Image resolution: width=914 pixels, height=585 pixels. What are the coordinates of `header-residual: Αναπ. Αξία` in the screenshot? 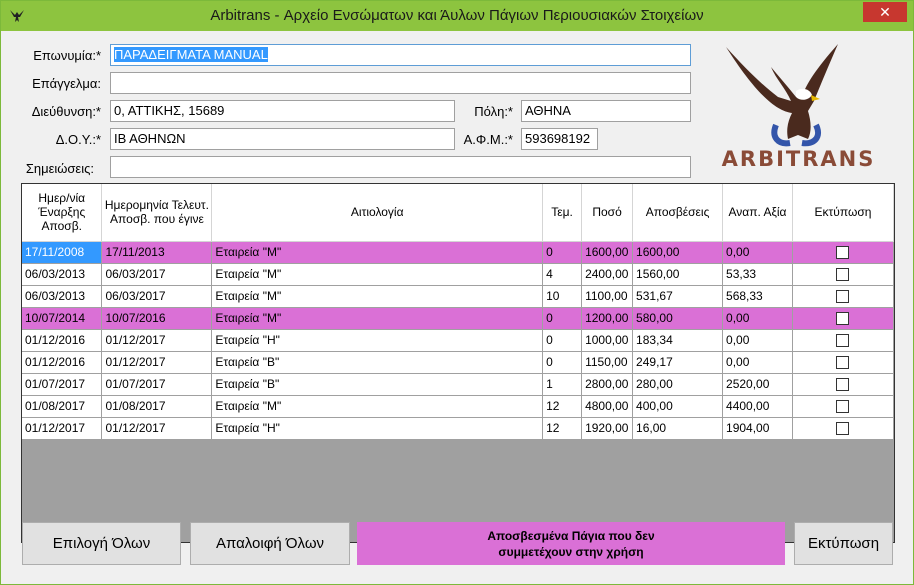 It's located at (757, 213).